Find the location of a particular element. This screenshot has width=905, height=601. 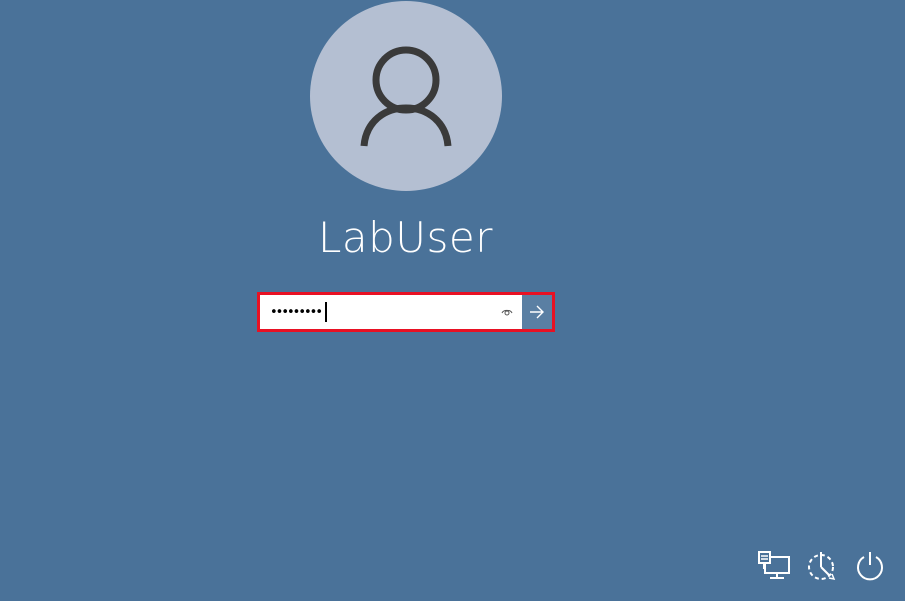

eye-icon is located at coordinates (507, 312).